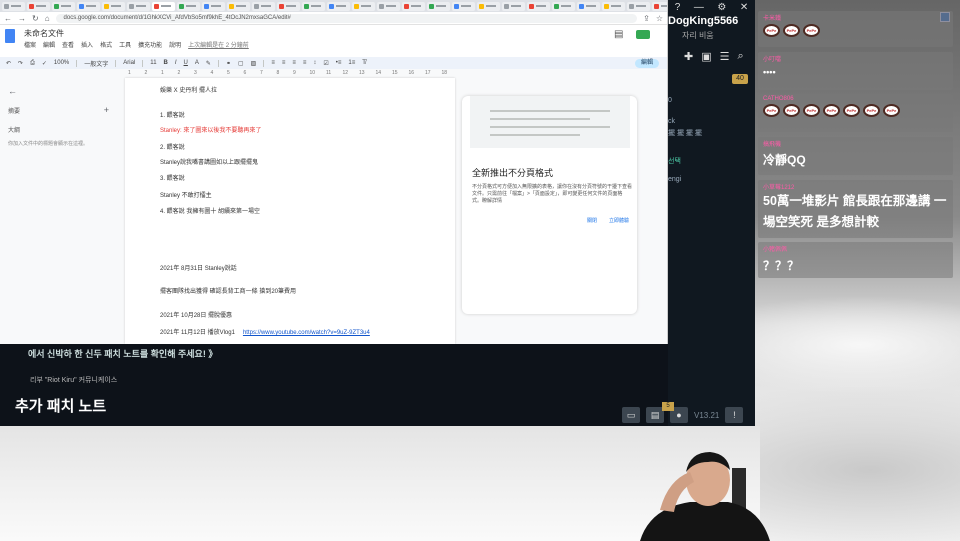 The image size is (960, 541). Describe the element at coordinates (172, 114) in the screenshot. I see `doc-line: 1. 餵客說` at that location.